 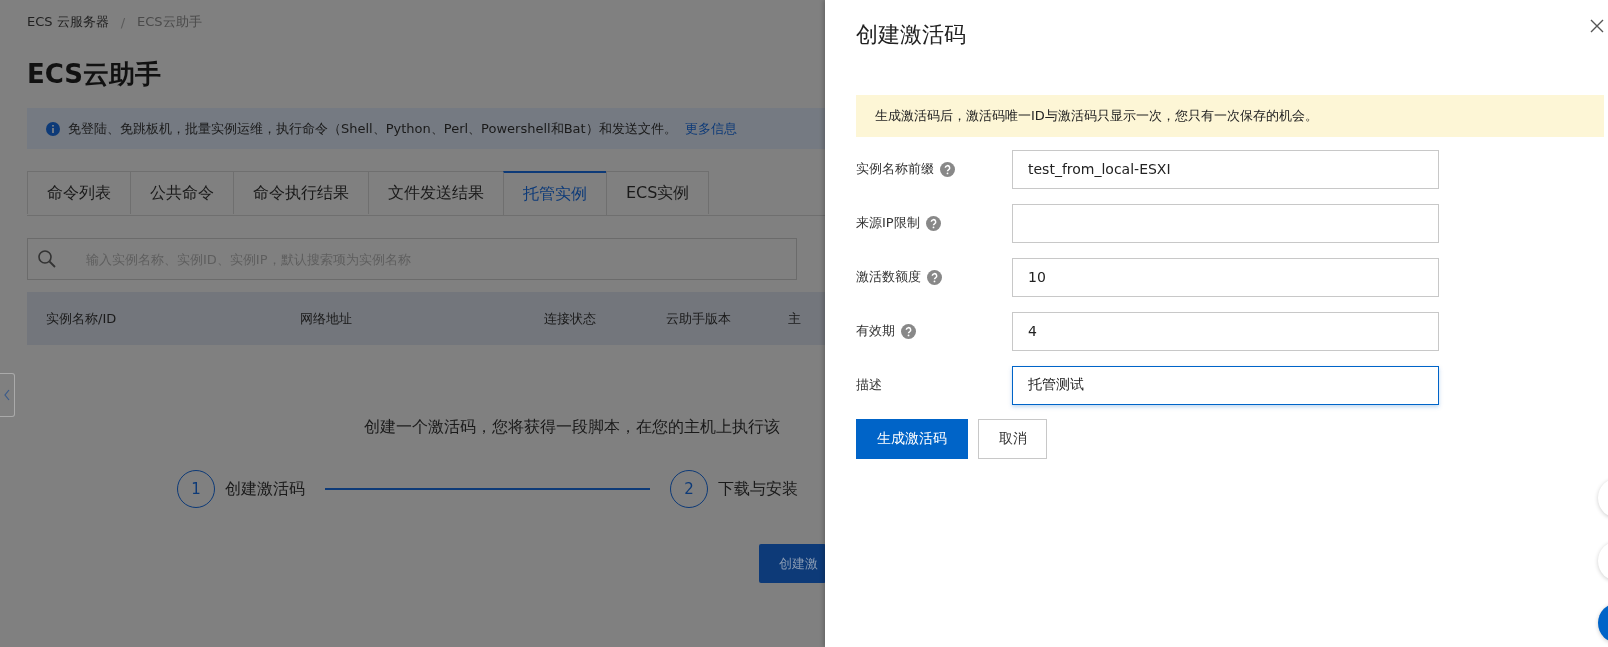 What do you see at coordinates (1597, 26) in the screenshot?
I see `close-icon` at bounding box center [1597, 26].